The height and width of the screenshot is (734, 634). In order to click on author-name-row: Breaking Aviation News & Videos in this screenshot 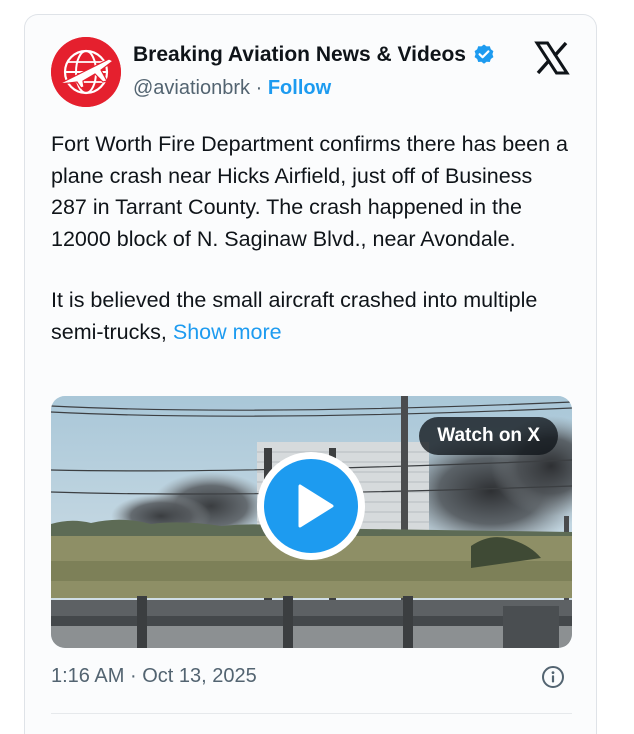, I will do `click(314, 55)`.